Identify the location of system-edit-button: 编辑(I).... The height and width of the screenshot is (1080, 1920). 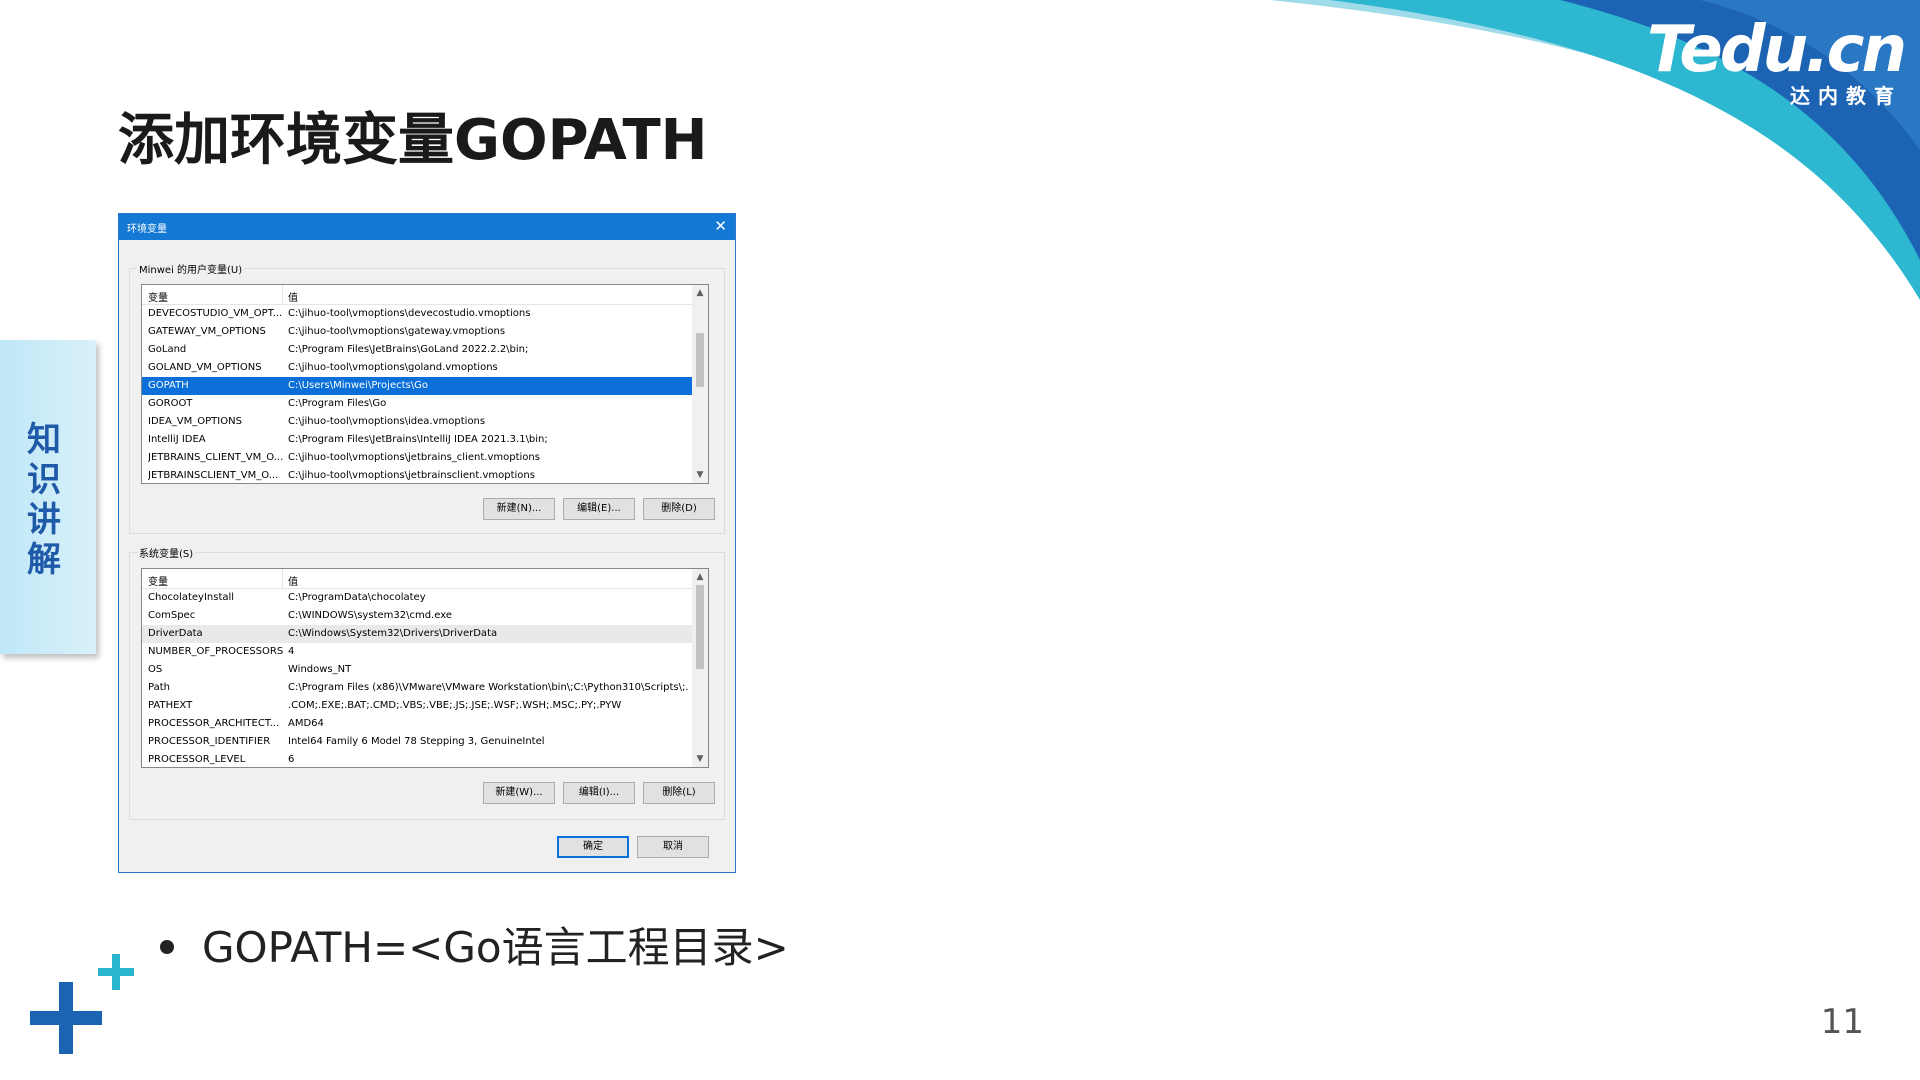
(599, 793).